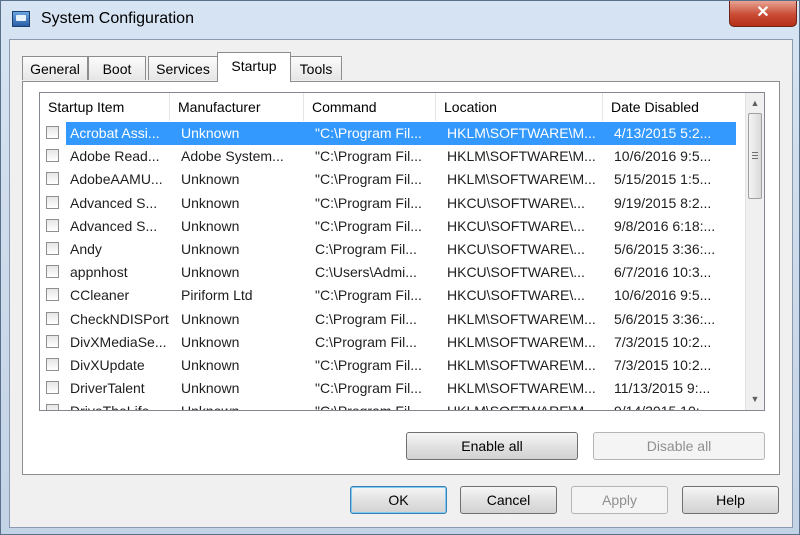 The height and width of the screenshot is (535, 800). What do you see at coordinates (183, 68) in the screenshot?
I see `tab-services: Services` at bounding box center [183, 68].